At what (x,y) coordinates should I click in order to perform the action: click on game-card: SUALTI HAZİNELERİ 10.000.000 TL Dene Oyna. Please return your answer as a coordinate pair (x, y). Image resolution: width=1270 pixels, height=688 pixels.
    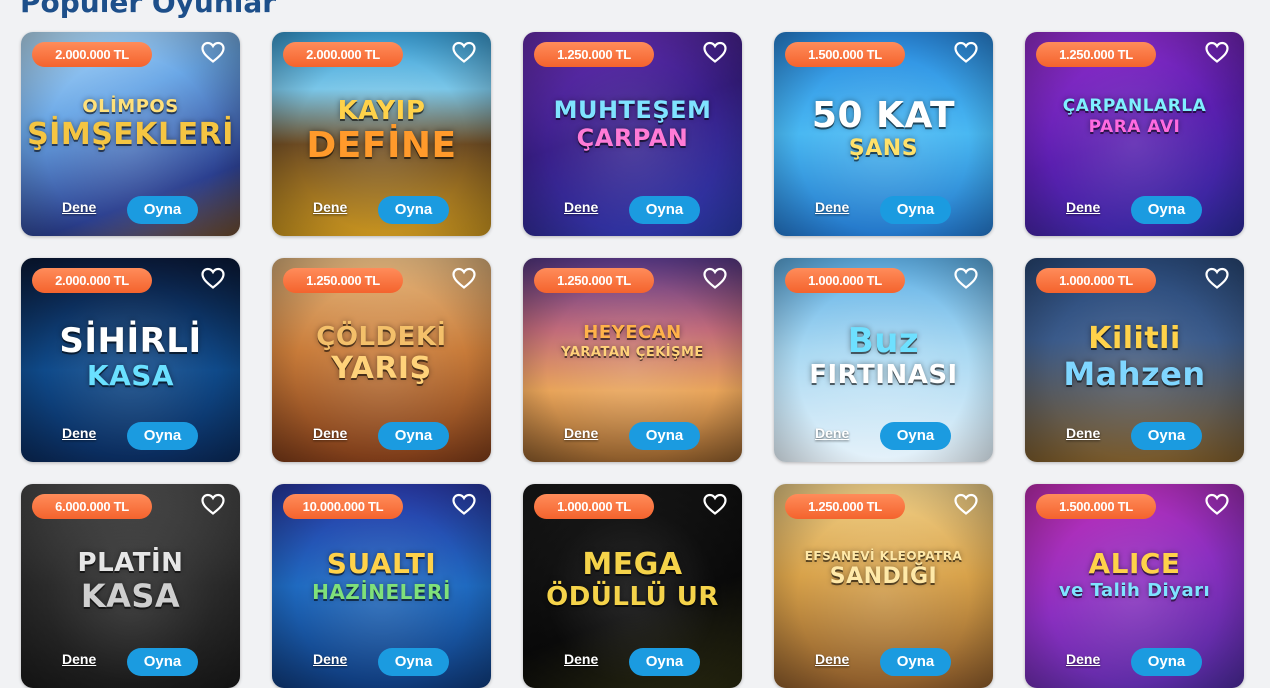
    Looking at the image, I should click on (381, 586).